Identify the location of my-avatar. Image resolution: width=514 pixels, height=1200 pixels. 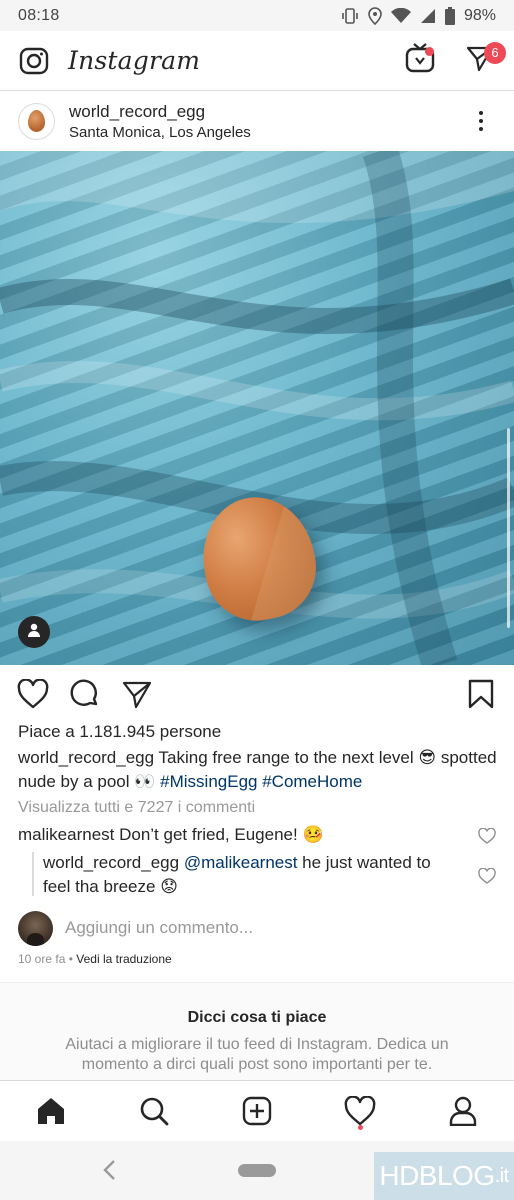
(35, 928).